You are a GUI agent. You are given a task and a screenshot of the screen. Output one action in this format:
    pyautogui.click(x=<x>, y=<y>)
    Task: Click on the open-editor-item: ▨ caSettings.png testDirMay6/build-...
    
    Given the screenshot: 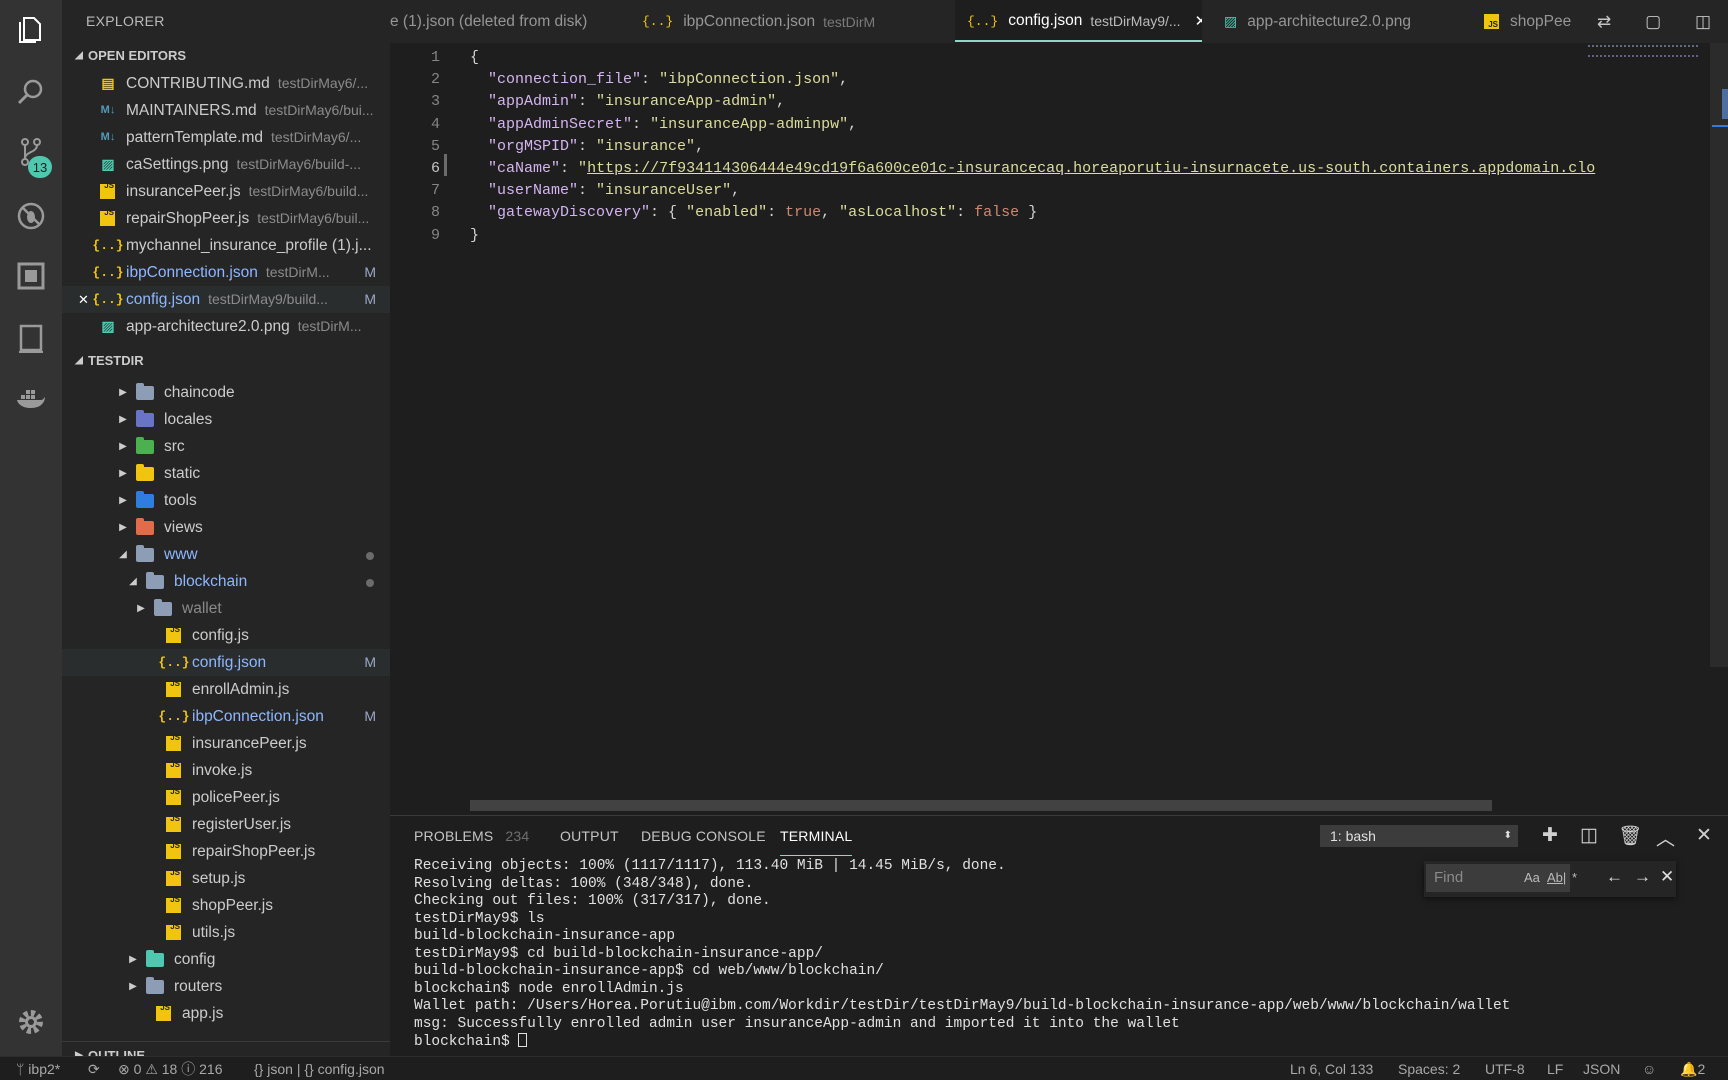 What is the action you would take?
    pyautogui.click(x=226, y=164)
    